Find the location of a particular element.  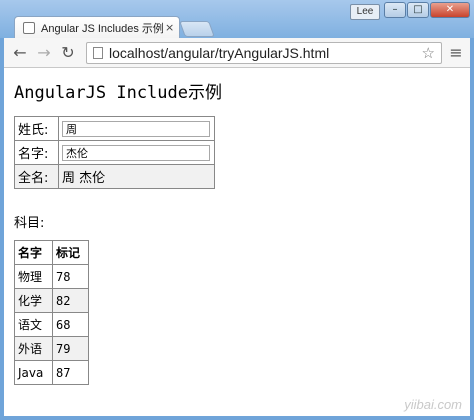

title-bar: Angular JS Includes 示例 × Lee – □ ✕ is located at coordinates (237, 19).